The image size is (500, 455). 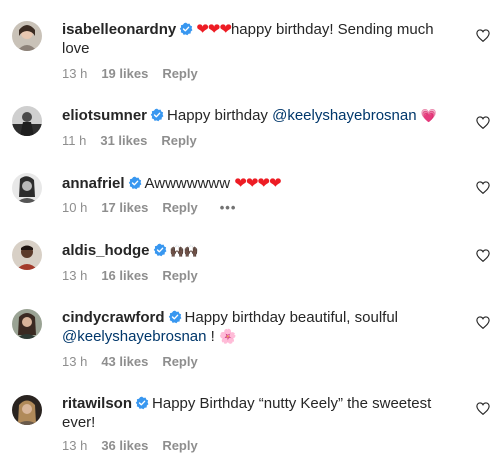 I want to click on comment-text: aldis_hodge 🙌🏿🙌🏿, so click(x=257, y=251).